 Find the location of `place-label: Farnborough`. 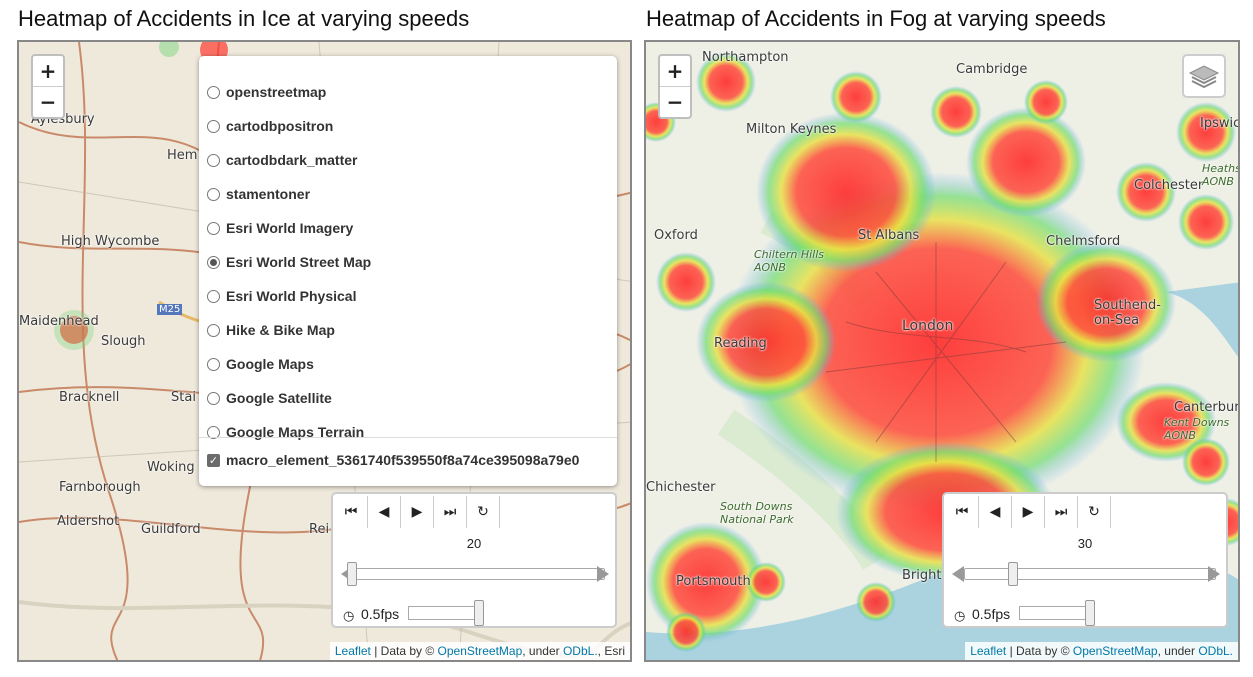

place-label: Farnborough is located at coordinates (100, 487).